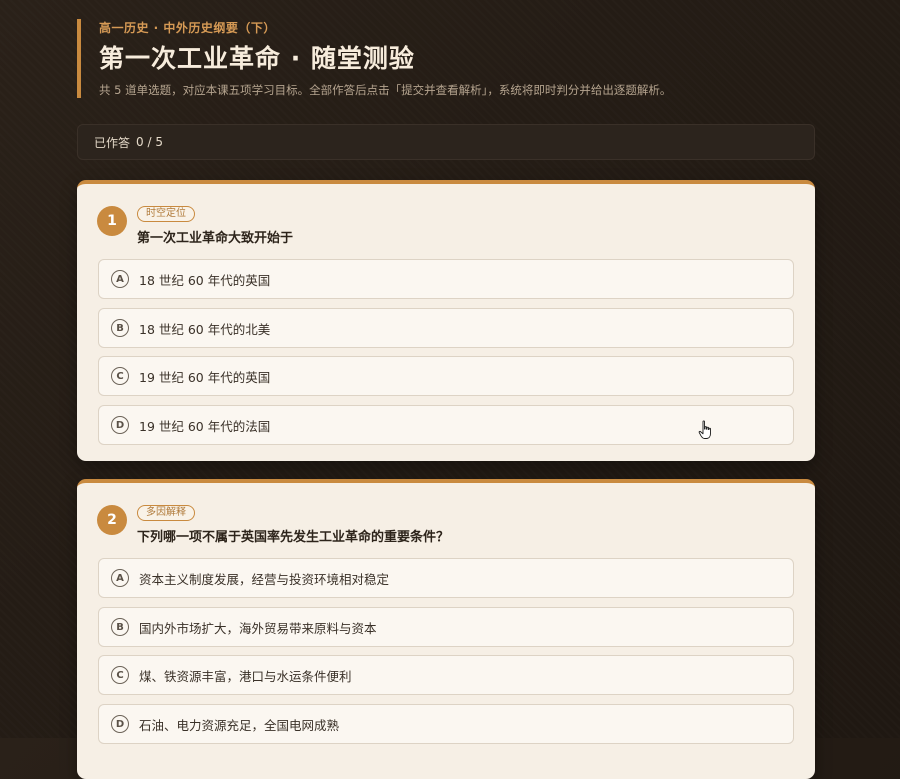 The width and height of the screenshot is (900, 779). What do you see at coordinates (205, 329) in the screenshot?
I see `option-text: 18 世纪 60 年代的北美` at bounding box center [205, 329].